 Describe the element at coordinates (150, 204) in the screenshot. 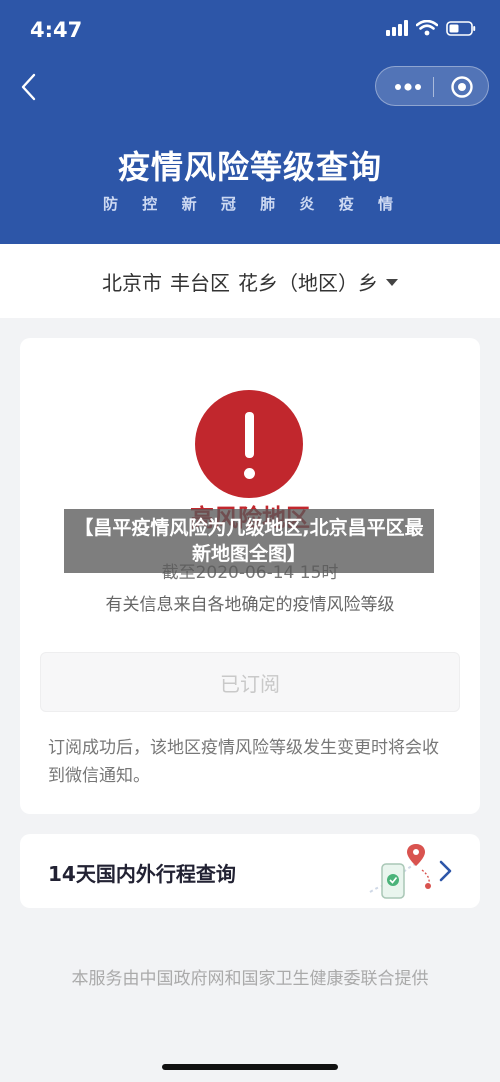

I see `subtitle-char: 控` at that location.